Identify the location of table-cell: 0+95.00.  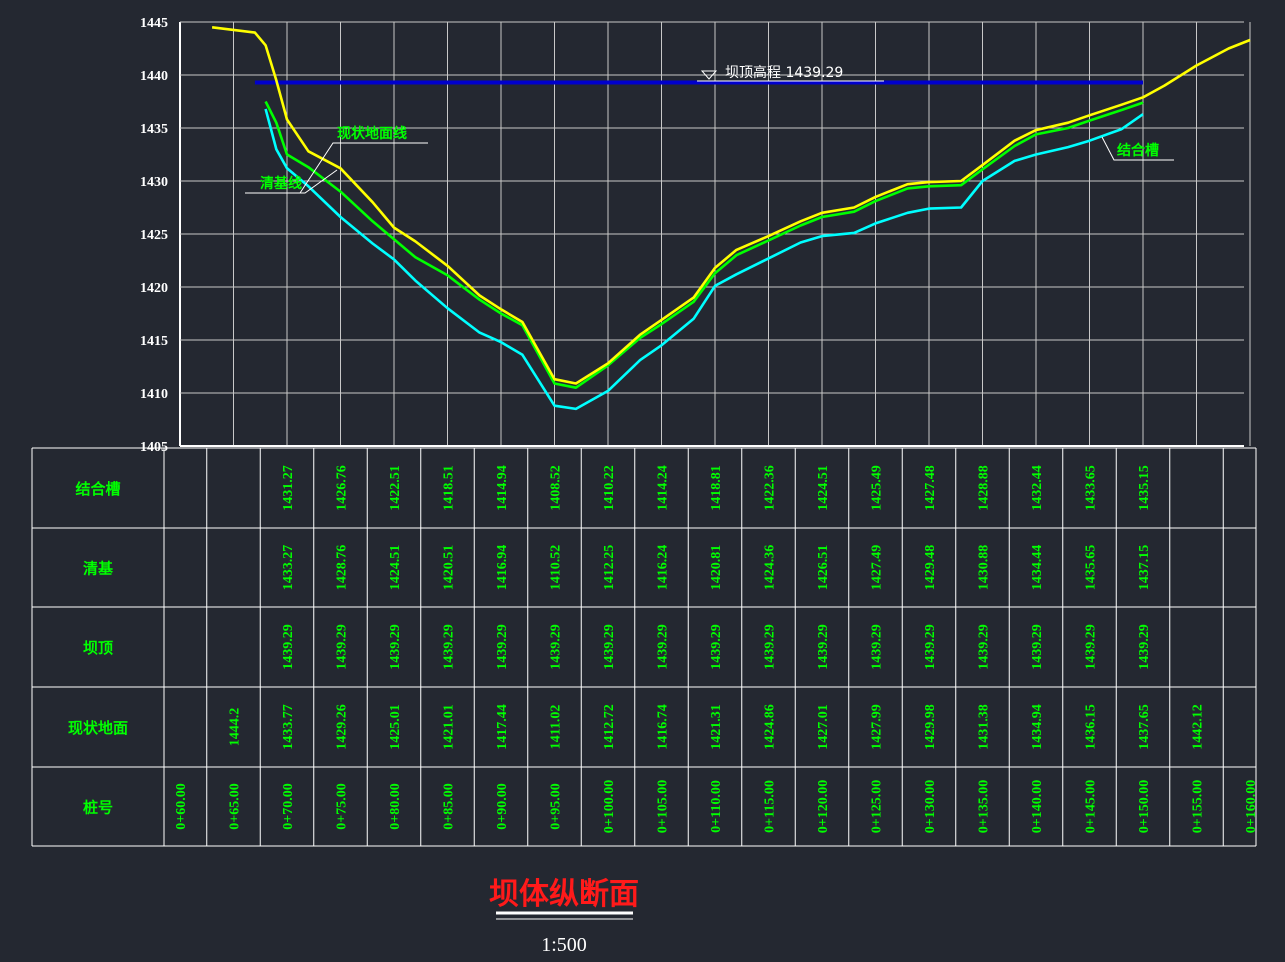
(556, 806).